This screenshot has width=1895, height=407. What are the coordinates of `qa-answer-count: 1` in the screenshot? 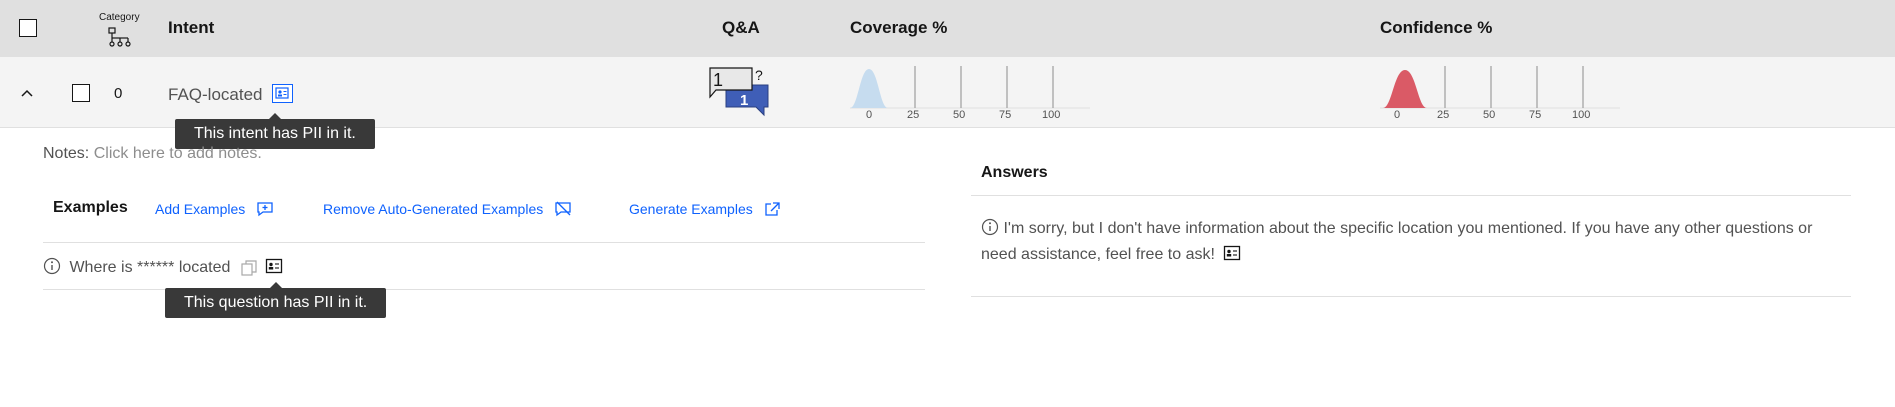 It's located at (744, 100).